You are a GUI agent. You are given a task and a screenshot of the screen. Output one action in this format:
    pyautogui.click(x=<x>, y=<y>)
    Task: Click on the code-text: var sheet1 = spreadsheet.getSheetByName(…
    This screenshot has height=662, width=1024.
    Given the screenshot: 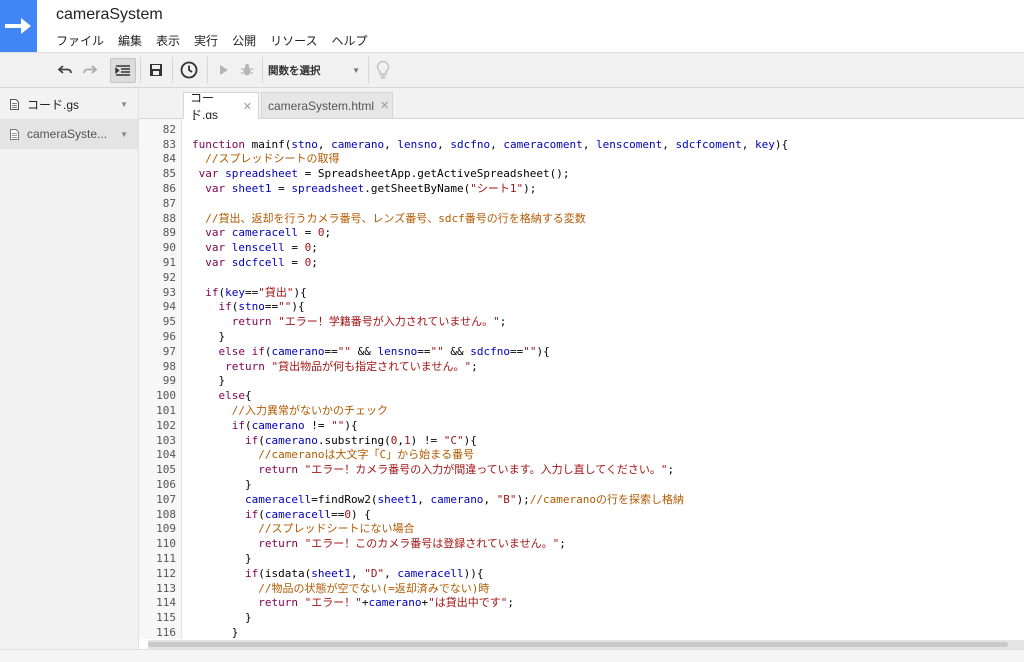 What is the action you would take?
    pyautogui.click(x=371, y=188)
    